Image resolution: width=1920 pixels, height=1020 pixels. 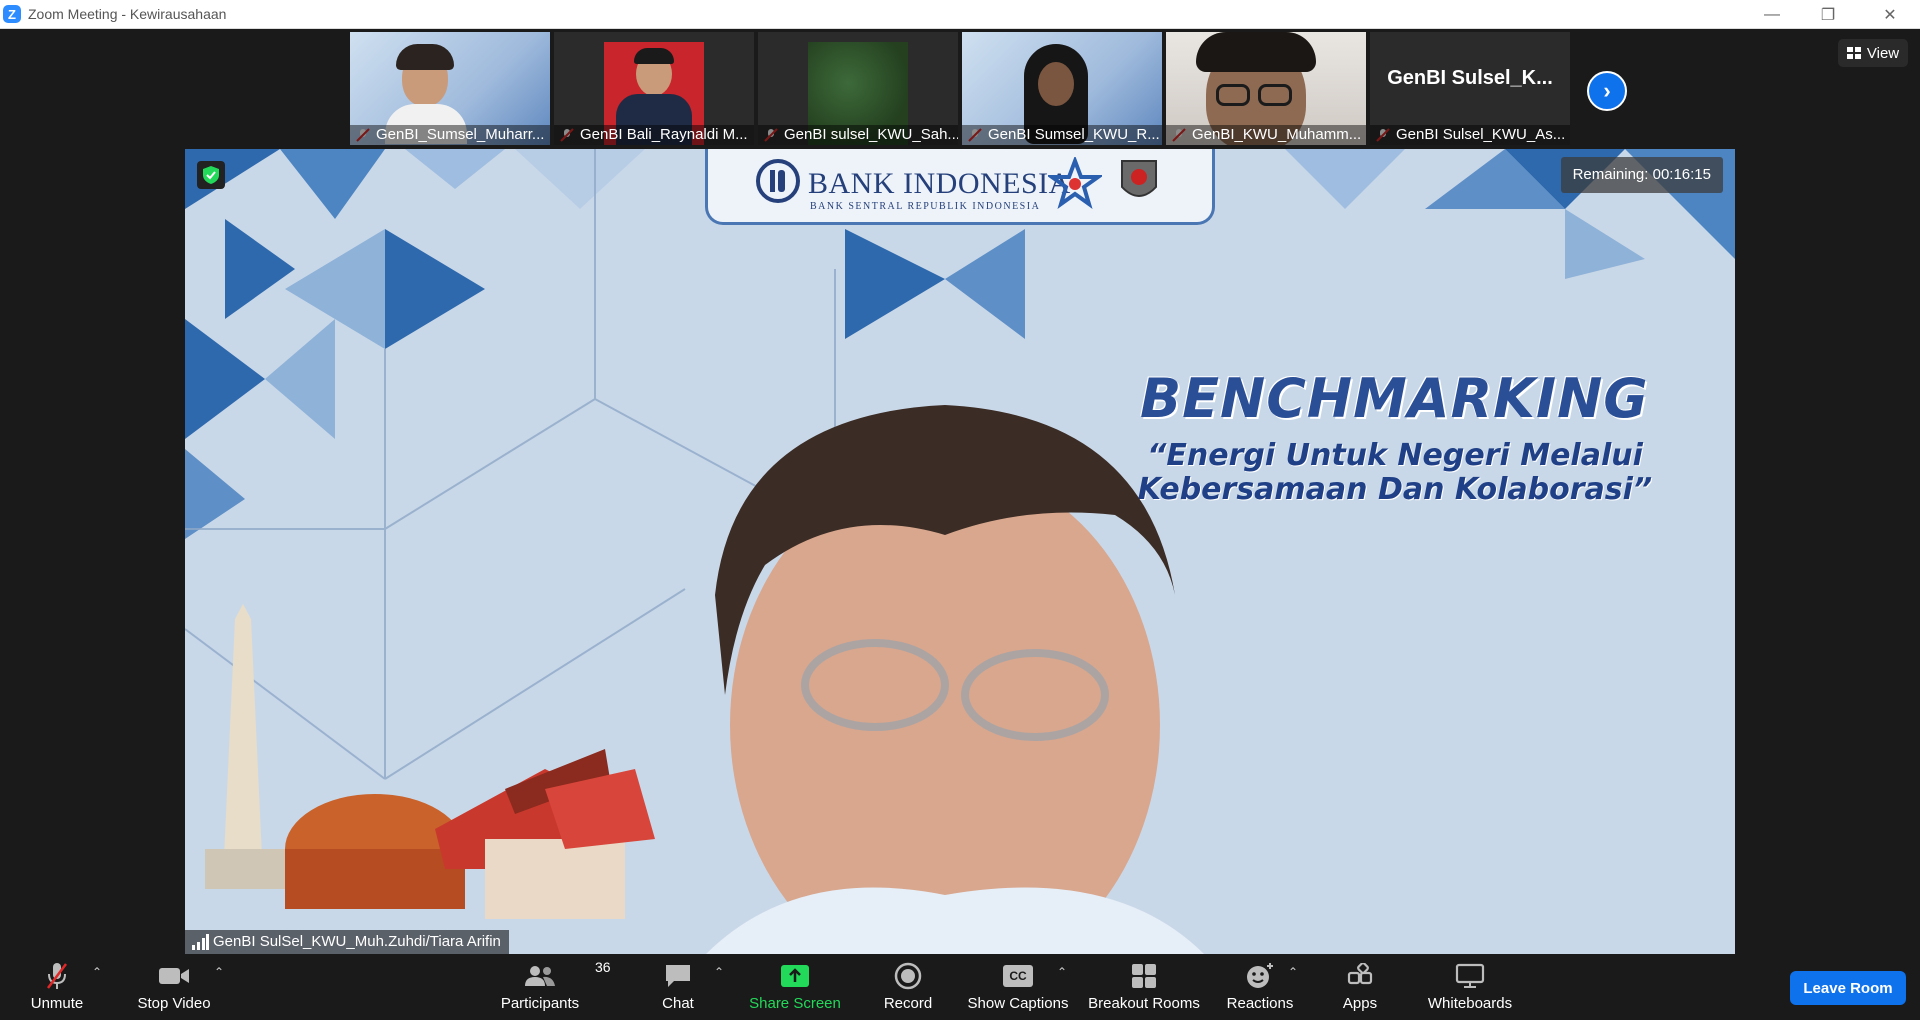 I want to click on chat-bubble-icon, so click(x=678, y=976).